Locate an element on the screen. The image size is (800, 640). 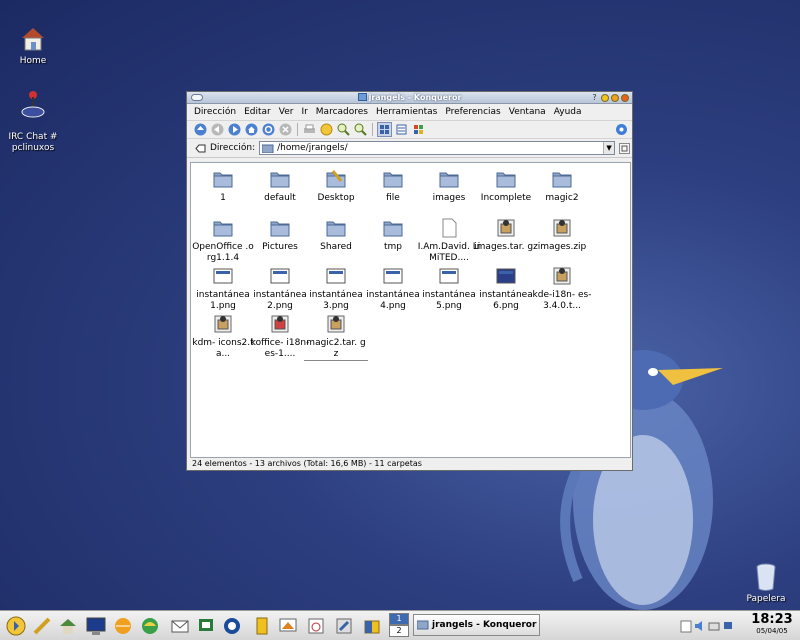
close-button is located at coordinates (625, 97).